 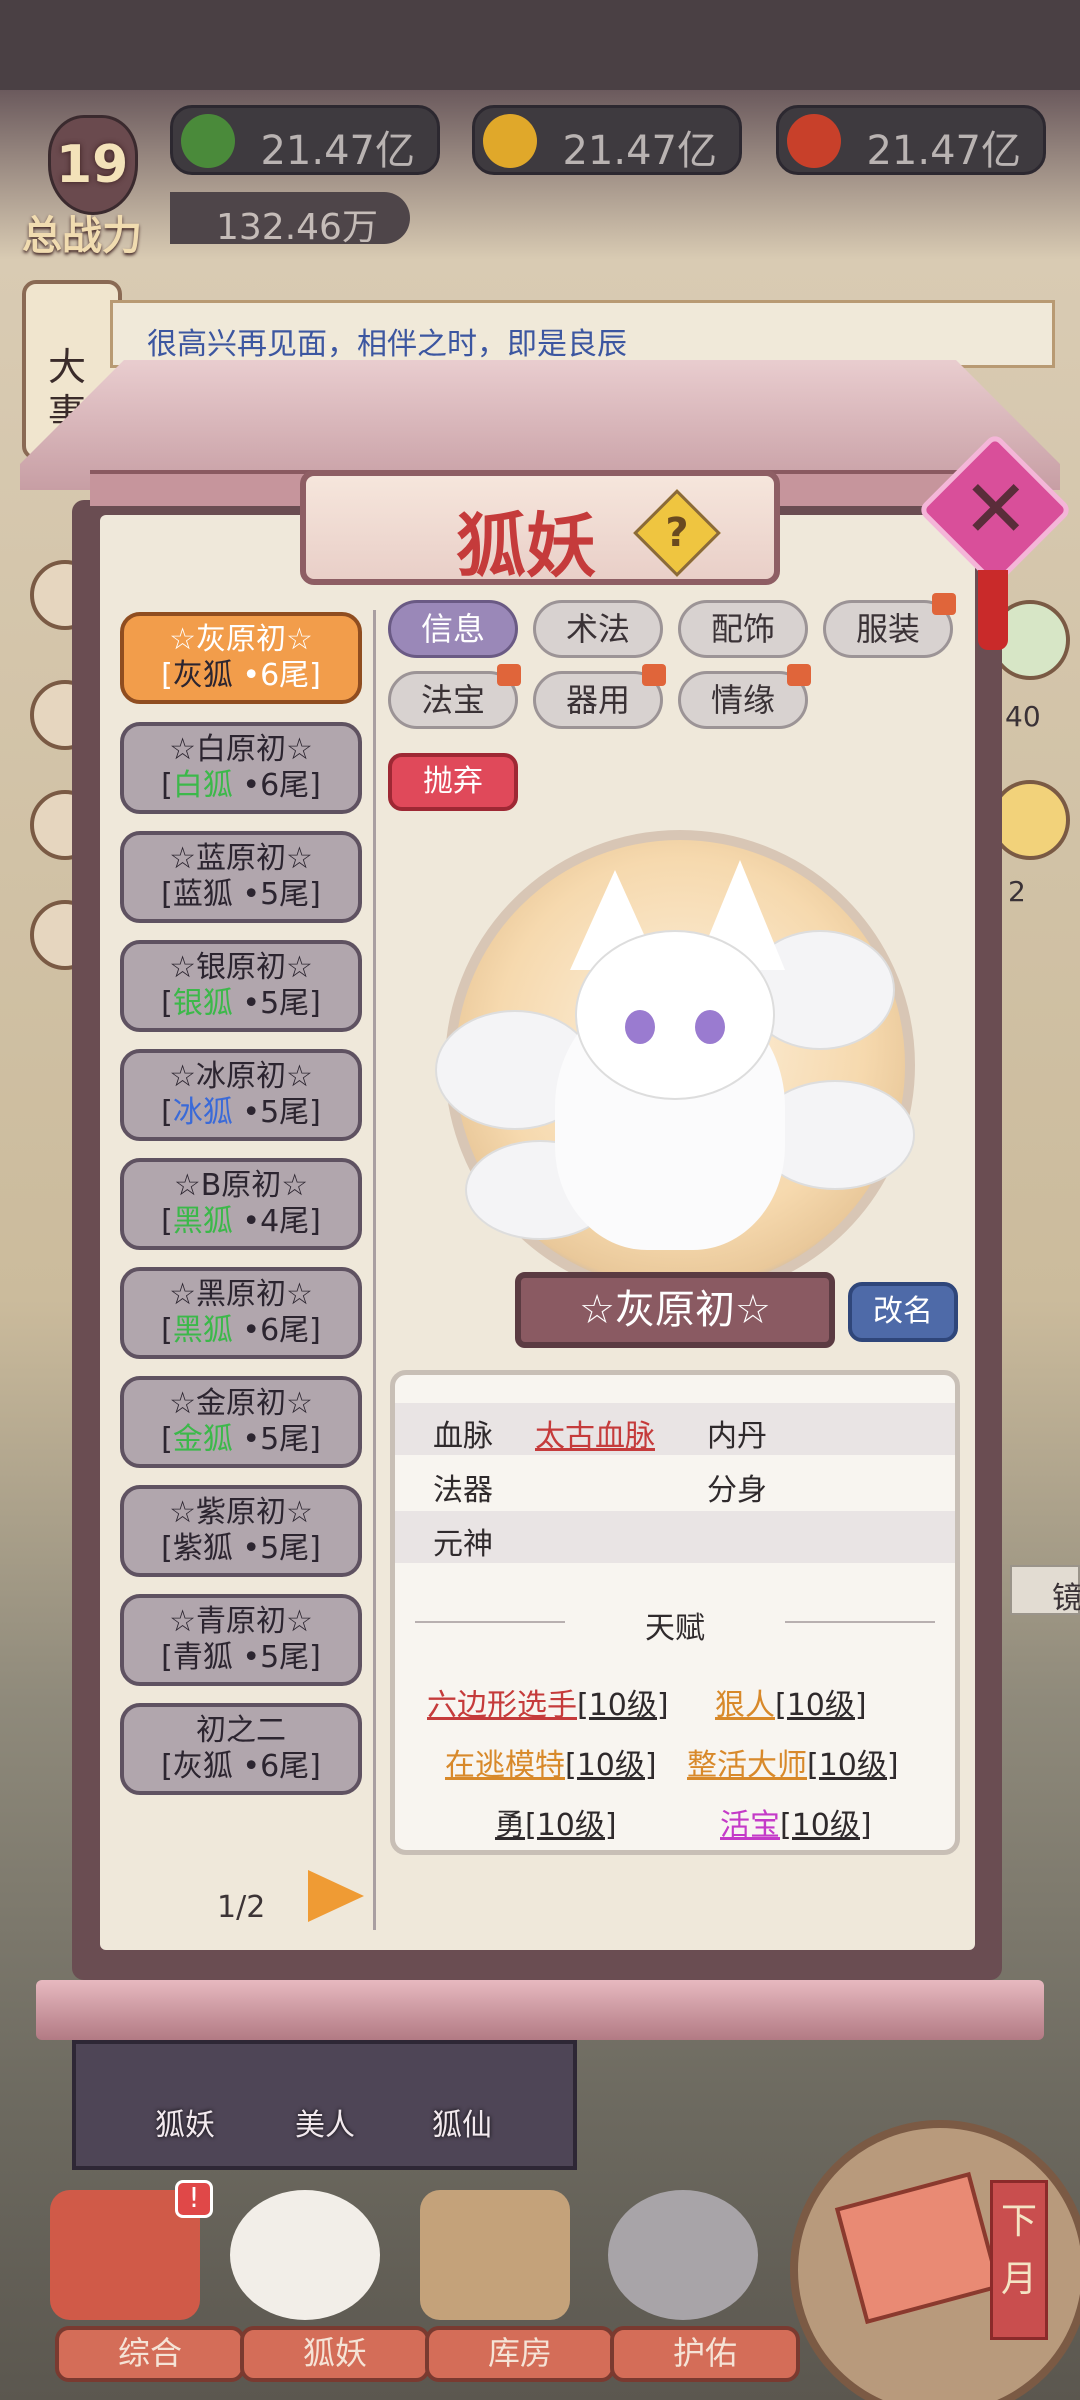 I want to click on total-power-value: 132.46万, so click(x=290, y=220).